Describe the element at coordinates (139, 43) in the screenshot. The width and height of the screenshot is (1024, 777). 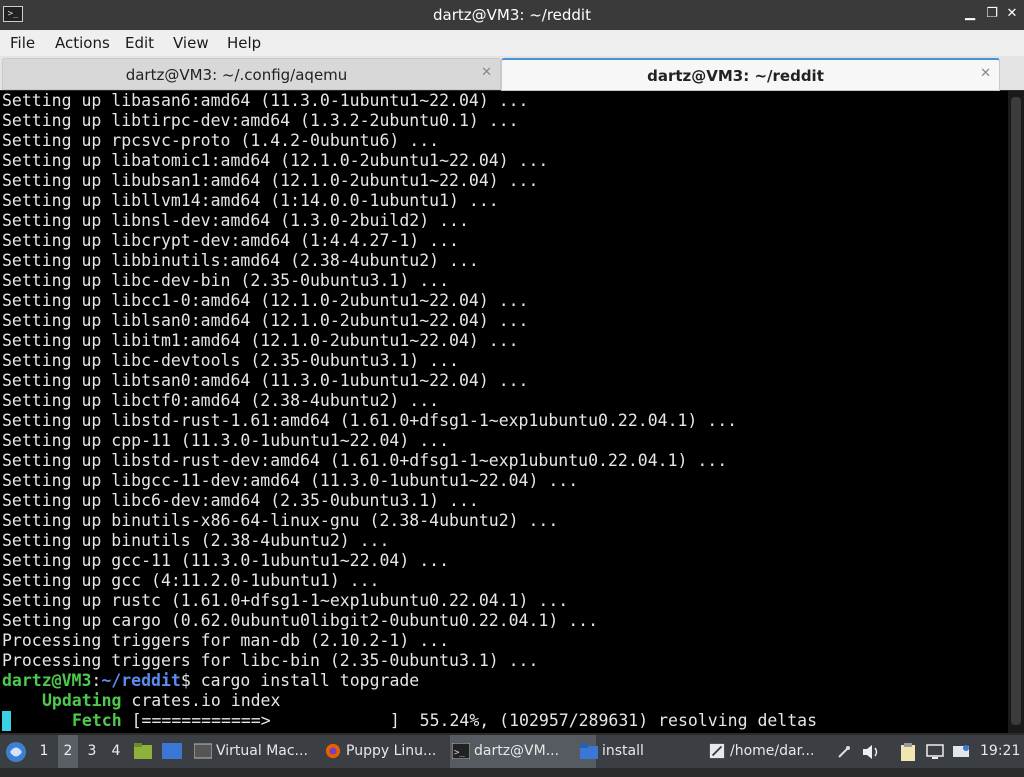
I see `menu-edit: Edit` at that location.